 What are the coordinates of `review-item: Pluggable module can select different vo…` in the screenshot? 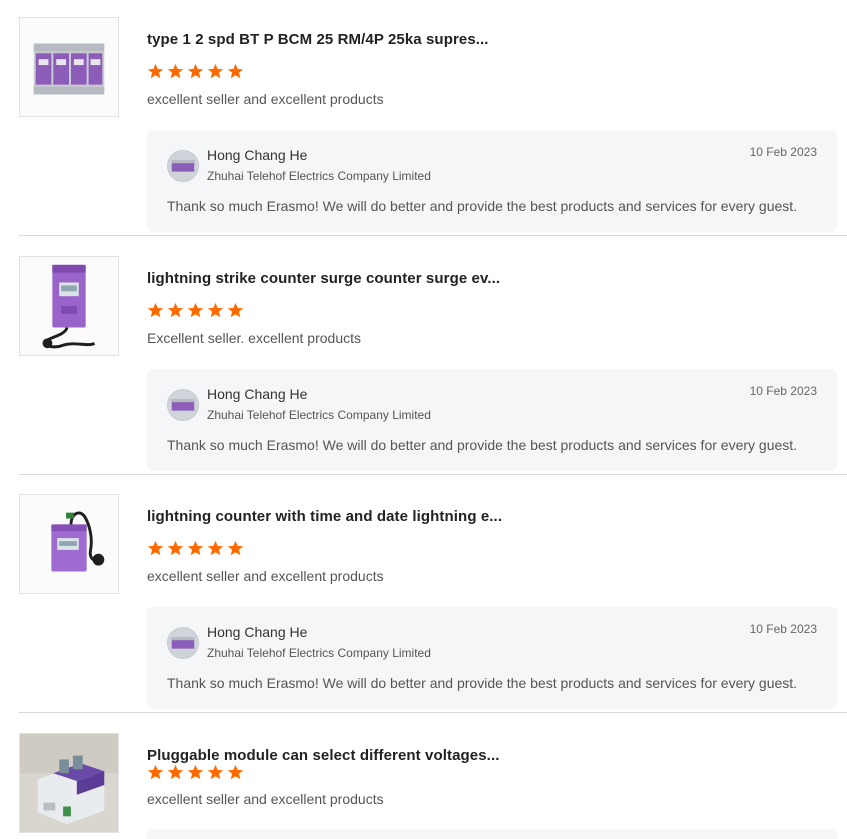 It's located at (423, 786).